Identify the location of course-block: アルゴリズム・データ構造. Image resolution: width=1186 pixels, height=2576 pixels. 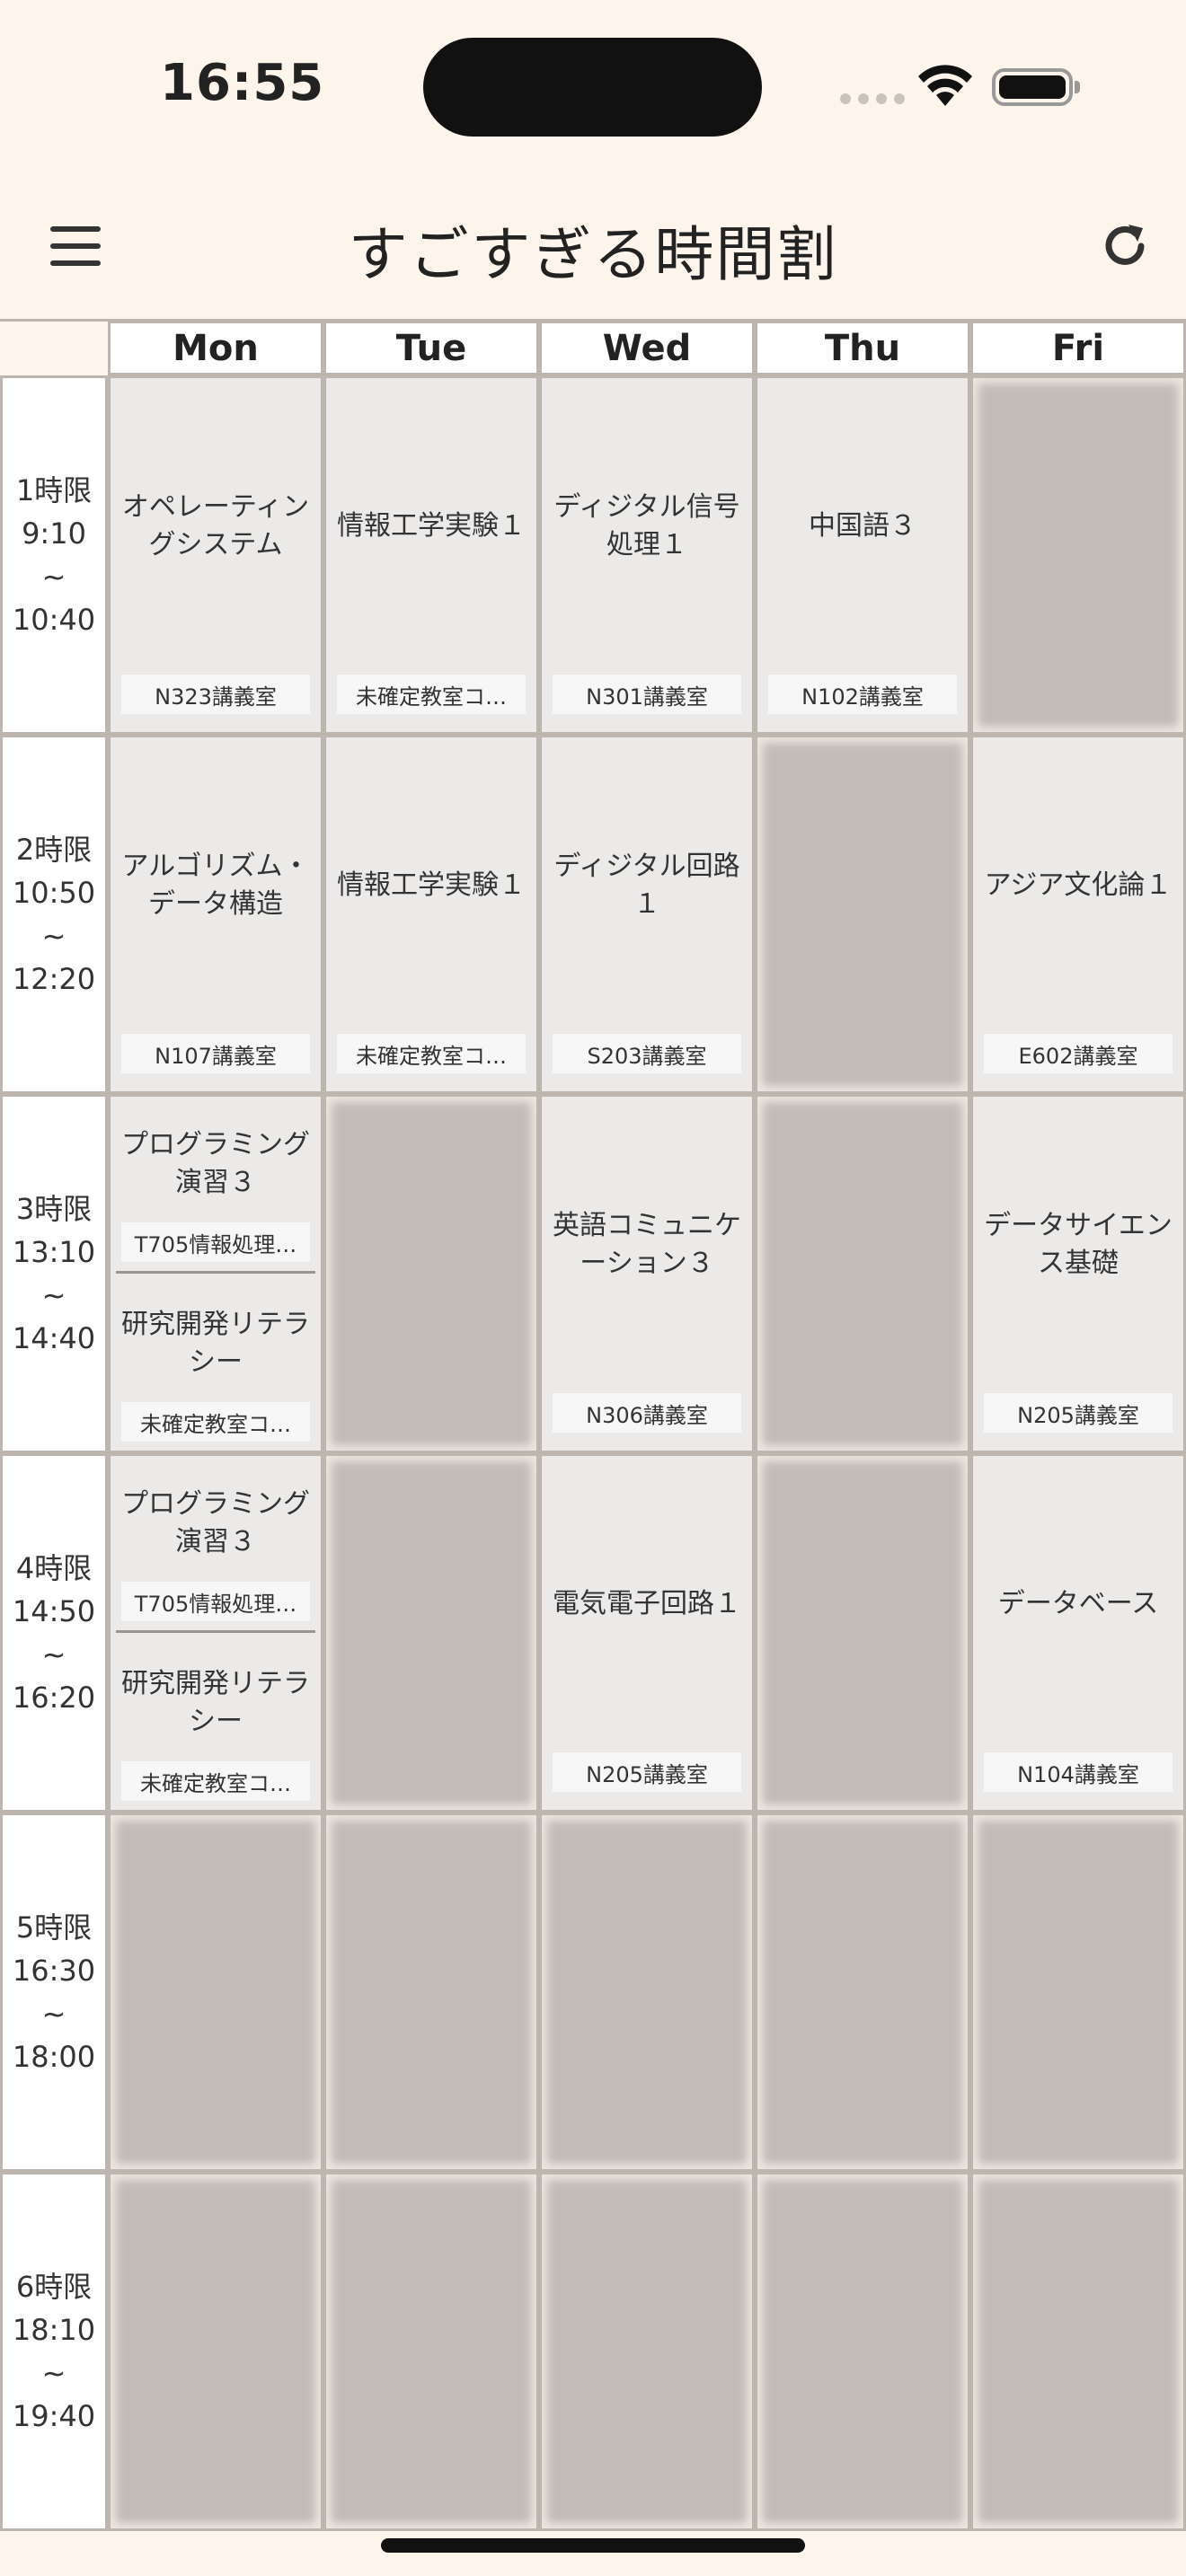
(215, 885).